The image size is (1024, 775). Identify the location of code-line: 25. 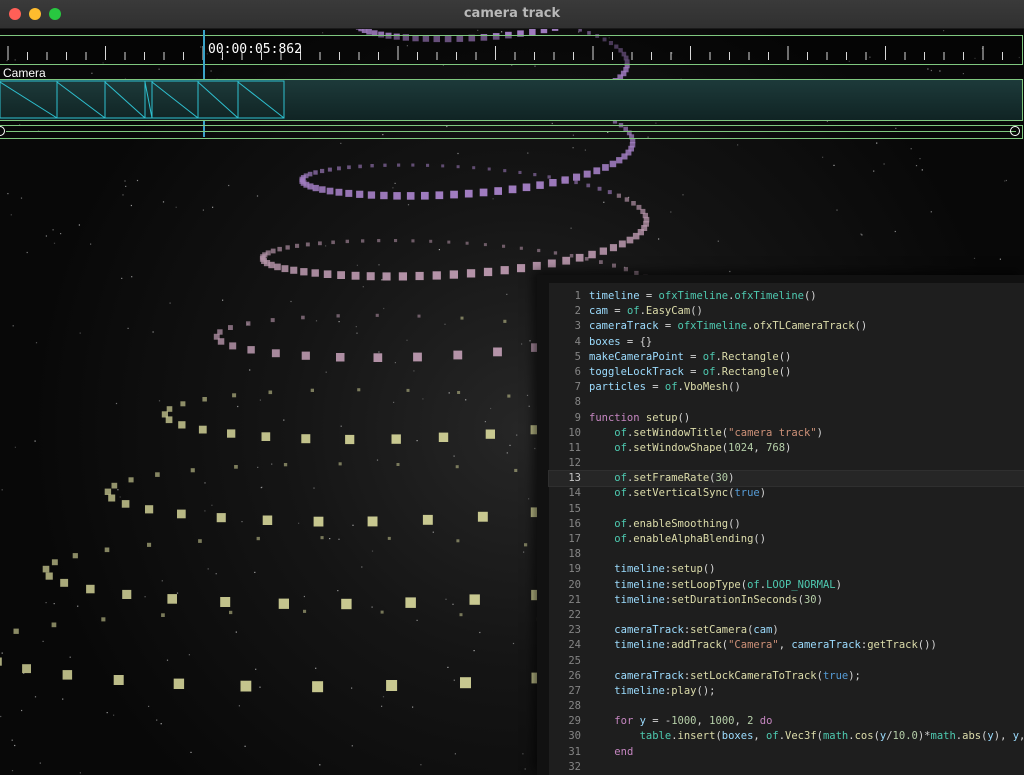
(786, 661).